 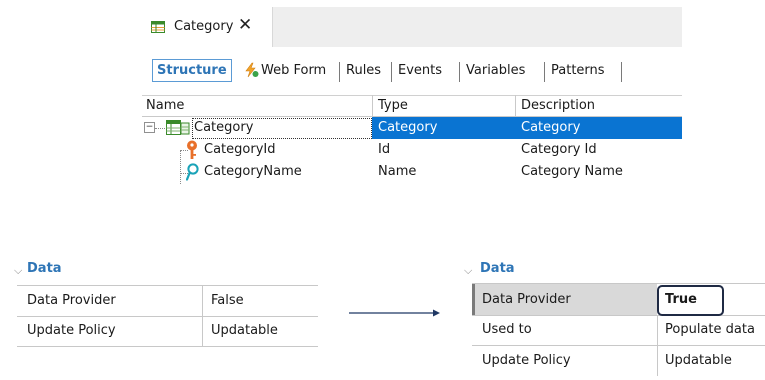 I want to click on document-tab-label: Category, so click(x=204, y=26).